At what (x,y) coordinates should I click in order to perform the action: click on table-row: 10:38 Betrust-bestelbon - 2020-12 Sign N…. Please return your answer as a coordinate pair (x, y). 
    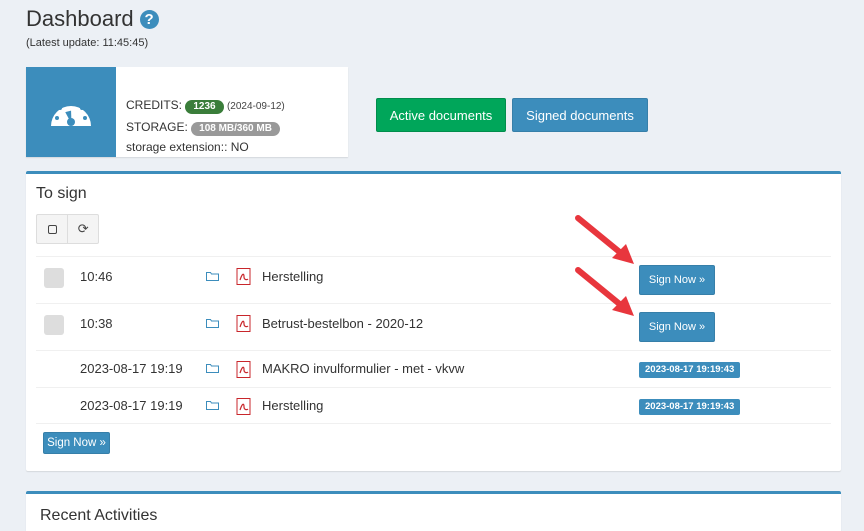
    Looking at the image, I should click on (433, 326).